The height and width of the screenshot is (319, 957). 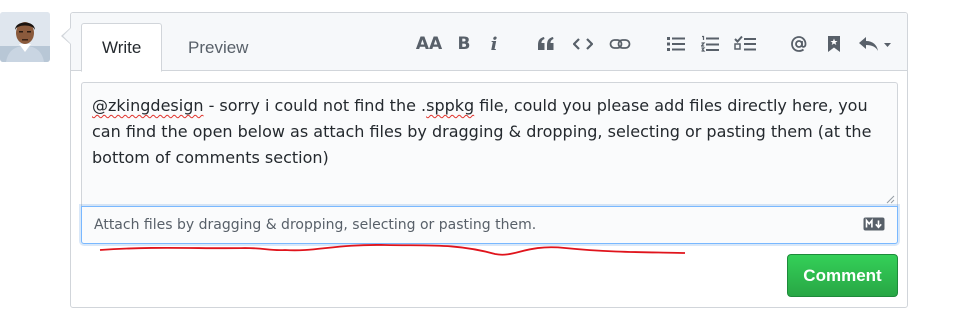 What do you see at coordinates (799, 44) in the screenshot?
I see `mention-icon` at bounding box center [799, 44].